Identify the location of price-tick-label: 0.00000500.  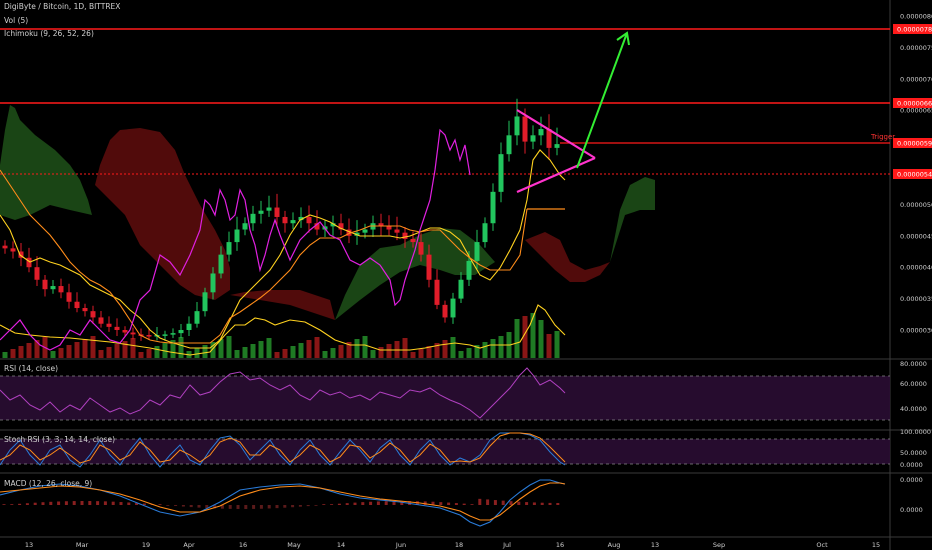
(916, 205).